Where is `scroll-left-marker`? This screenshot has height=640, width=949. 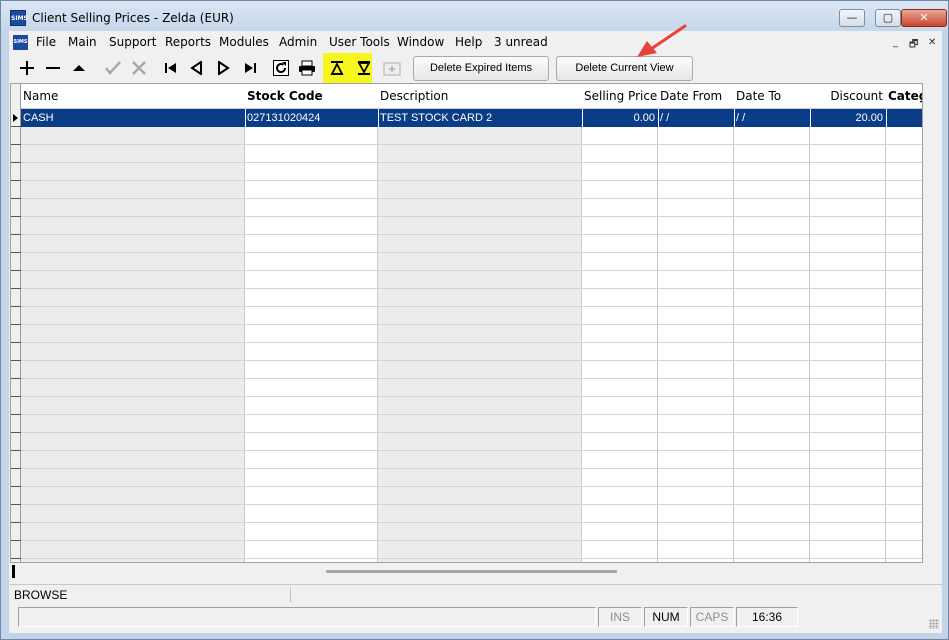 scroll-left-marker is located at coordinates (13, 571).